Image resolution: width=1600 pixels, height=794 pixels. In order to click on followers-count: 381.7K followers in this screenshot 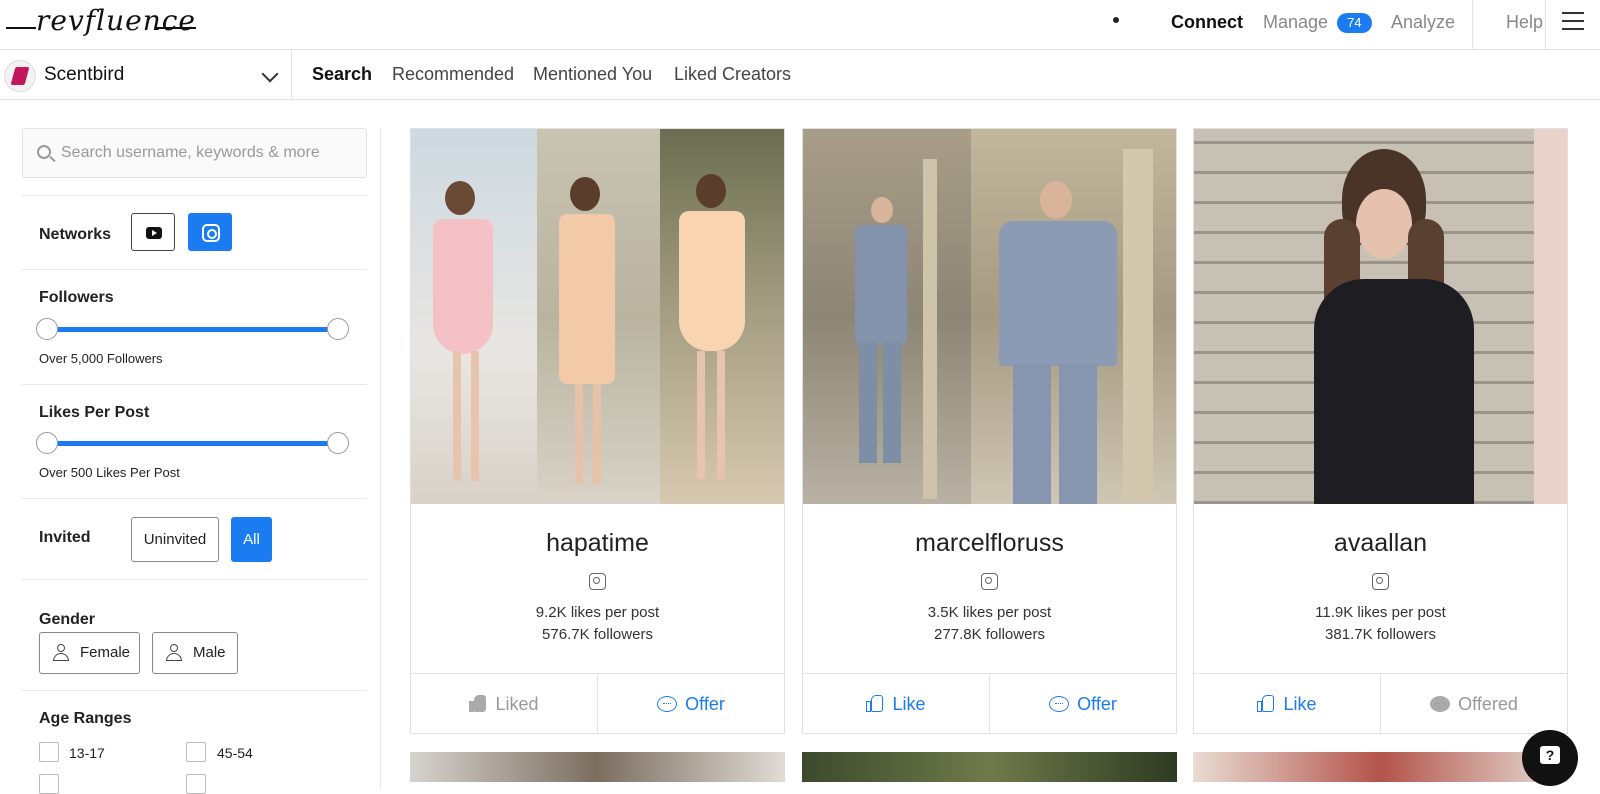, I will do `click(1380, 634)`.